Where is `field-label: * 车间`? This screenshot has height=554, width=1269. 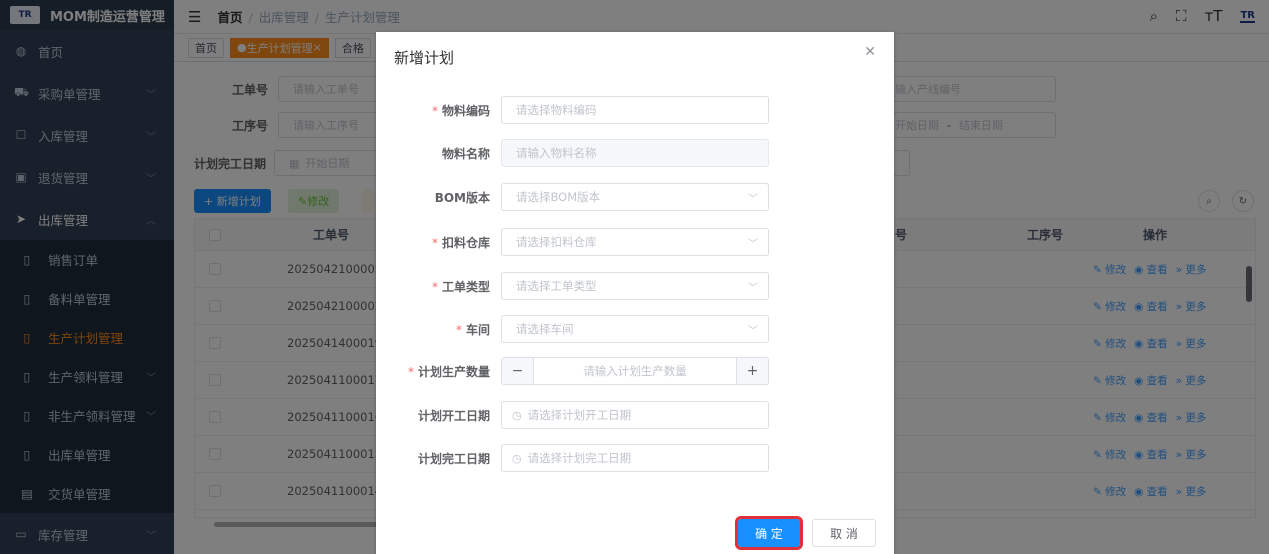 field-label: * 车间 is located at coordinates (472, 329).